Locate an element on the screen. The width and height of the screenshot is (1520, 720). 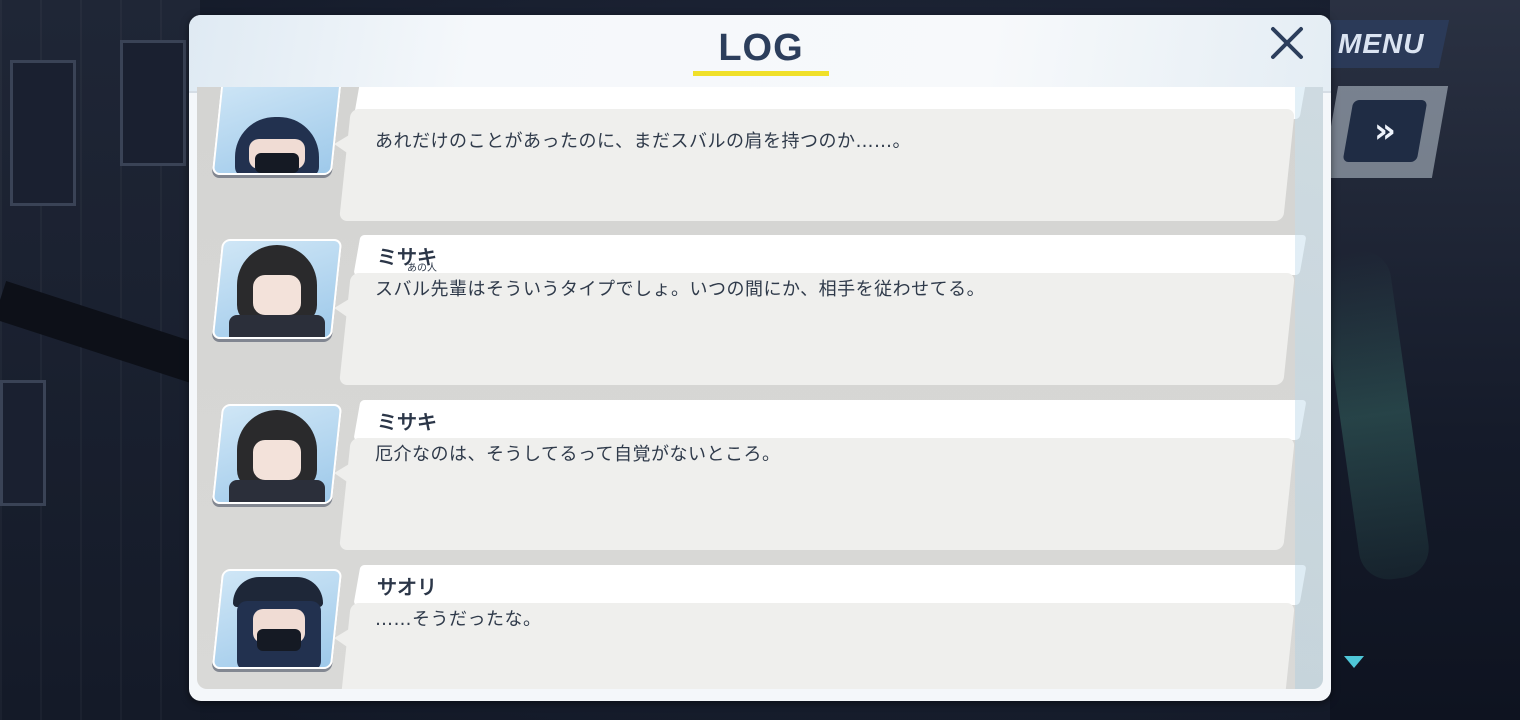
message-text: あれだけのことがあったのに、まだスバルの肩を持つのか……。 is located at coordinates (643, 141).